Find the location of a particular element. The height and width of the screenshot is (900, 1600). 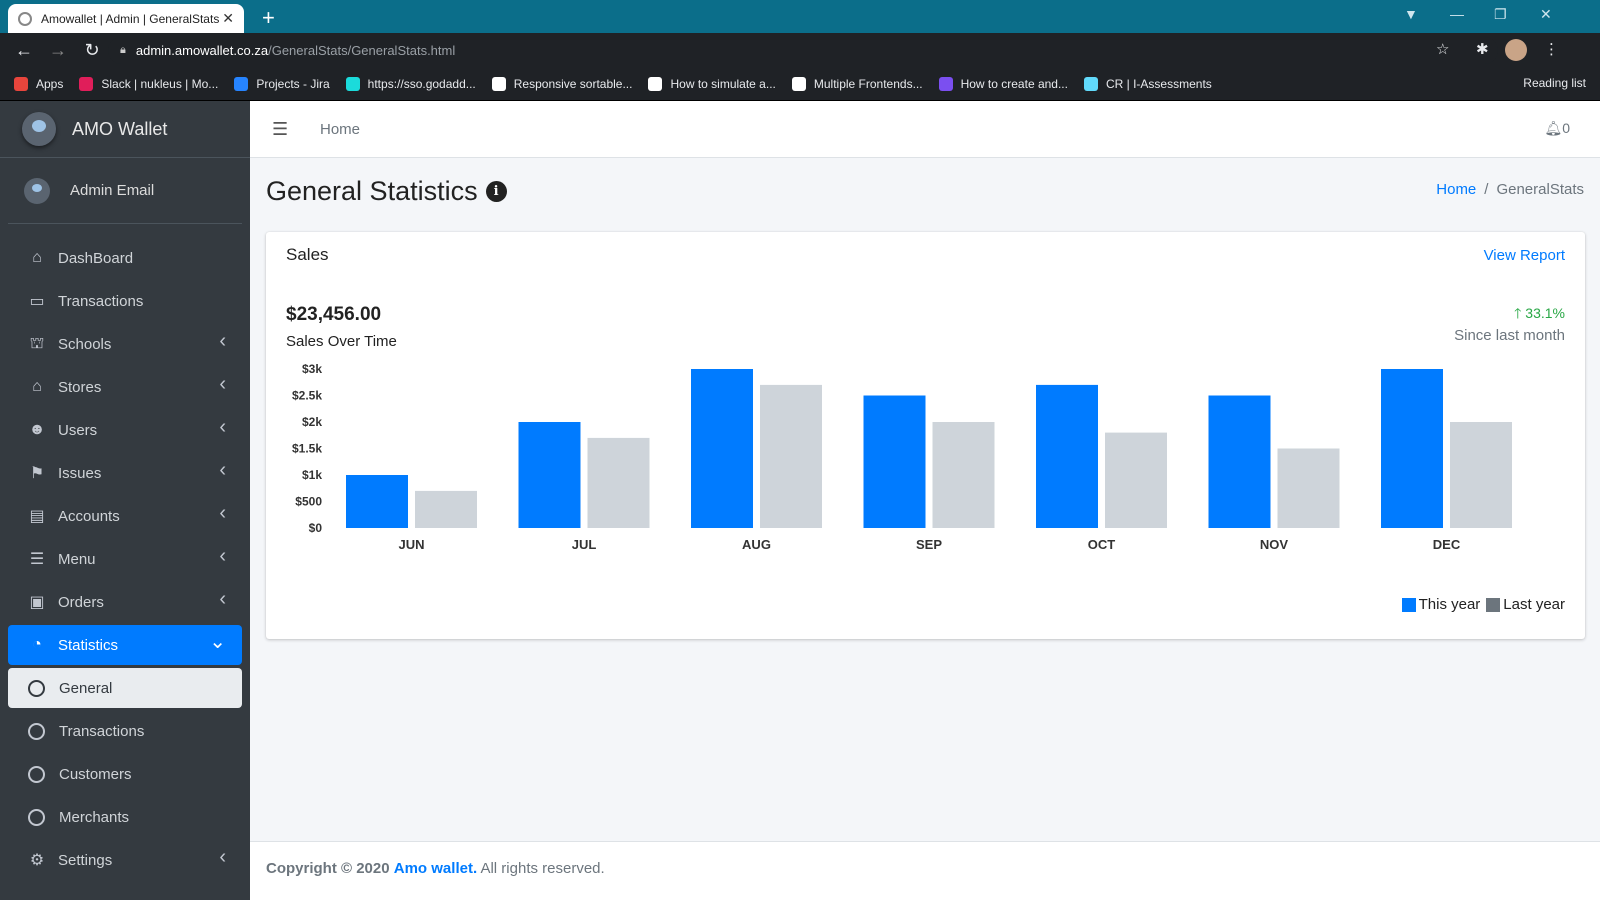

close-tab-icon: ✕ is located at coordinates (228, 18).